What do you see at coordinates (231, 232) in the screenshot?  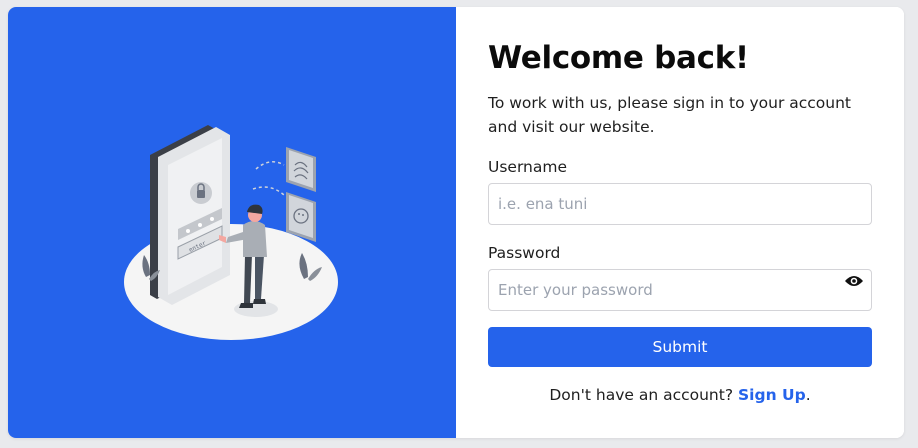 I see `security-illustration: enter` at bounding box center [231, 232].